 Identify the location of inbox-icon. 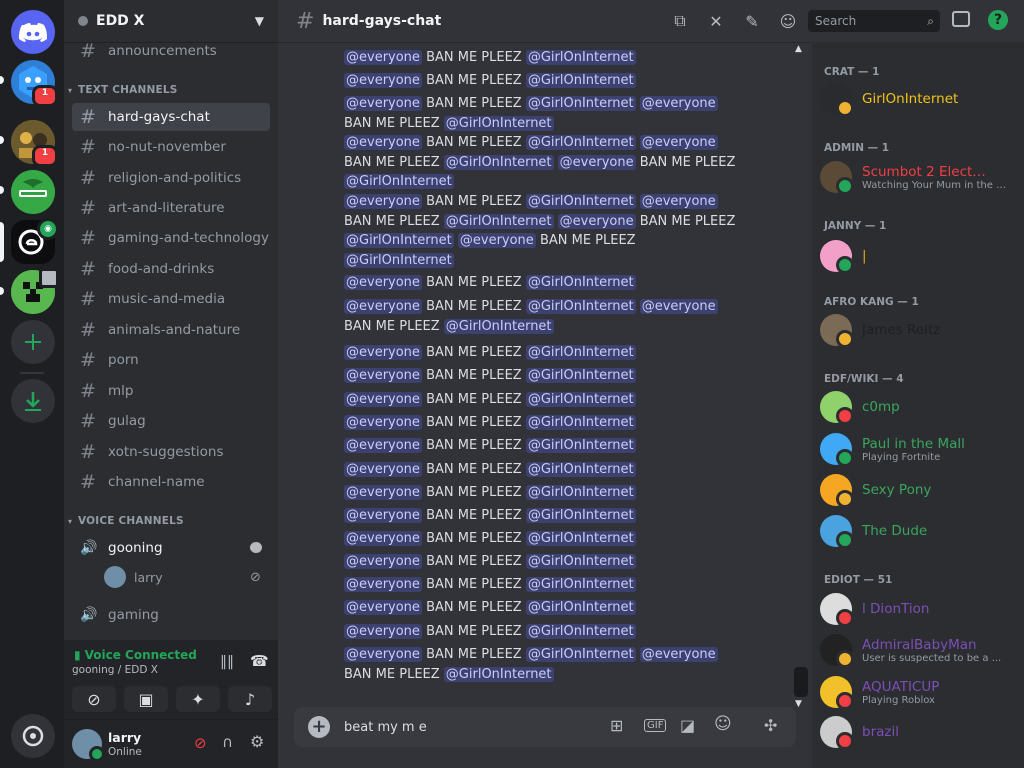
(961, 19).